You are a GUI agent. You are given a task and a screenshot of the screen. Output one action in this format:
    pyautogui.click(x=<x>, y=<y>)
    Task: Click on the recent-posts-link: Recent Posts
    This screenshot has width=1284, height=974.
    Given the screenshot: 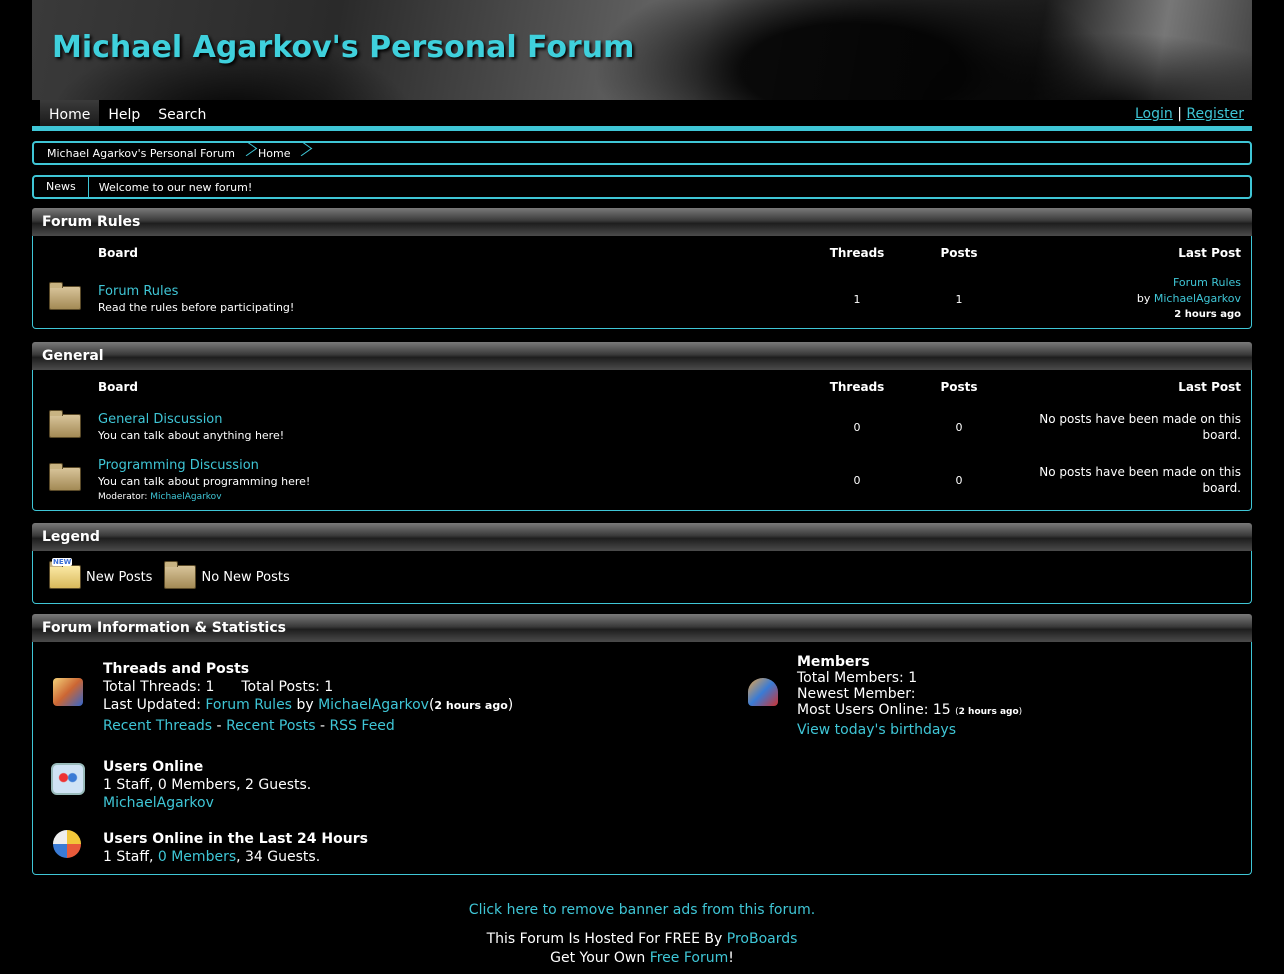 What is the action you would take?
    pyautogui.click(x=270, y=726)
    